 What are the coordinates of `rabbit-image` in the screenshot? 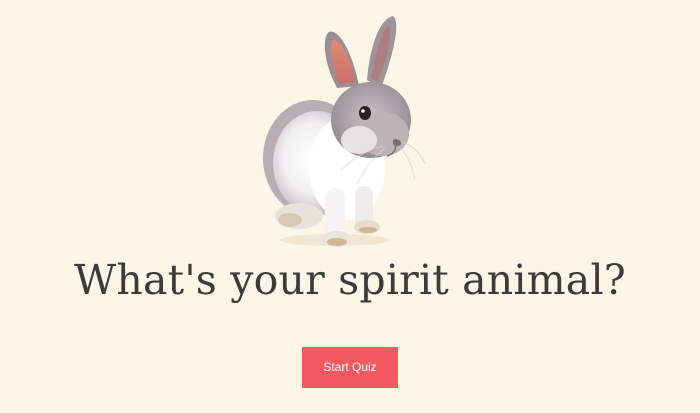 It's located at (344, 131).